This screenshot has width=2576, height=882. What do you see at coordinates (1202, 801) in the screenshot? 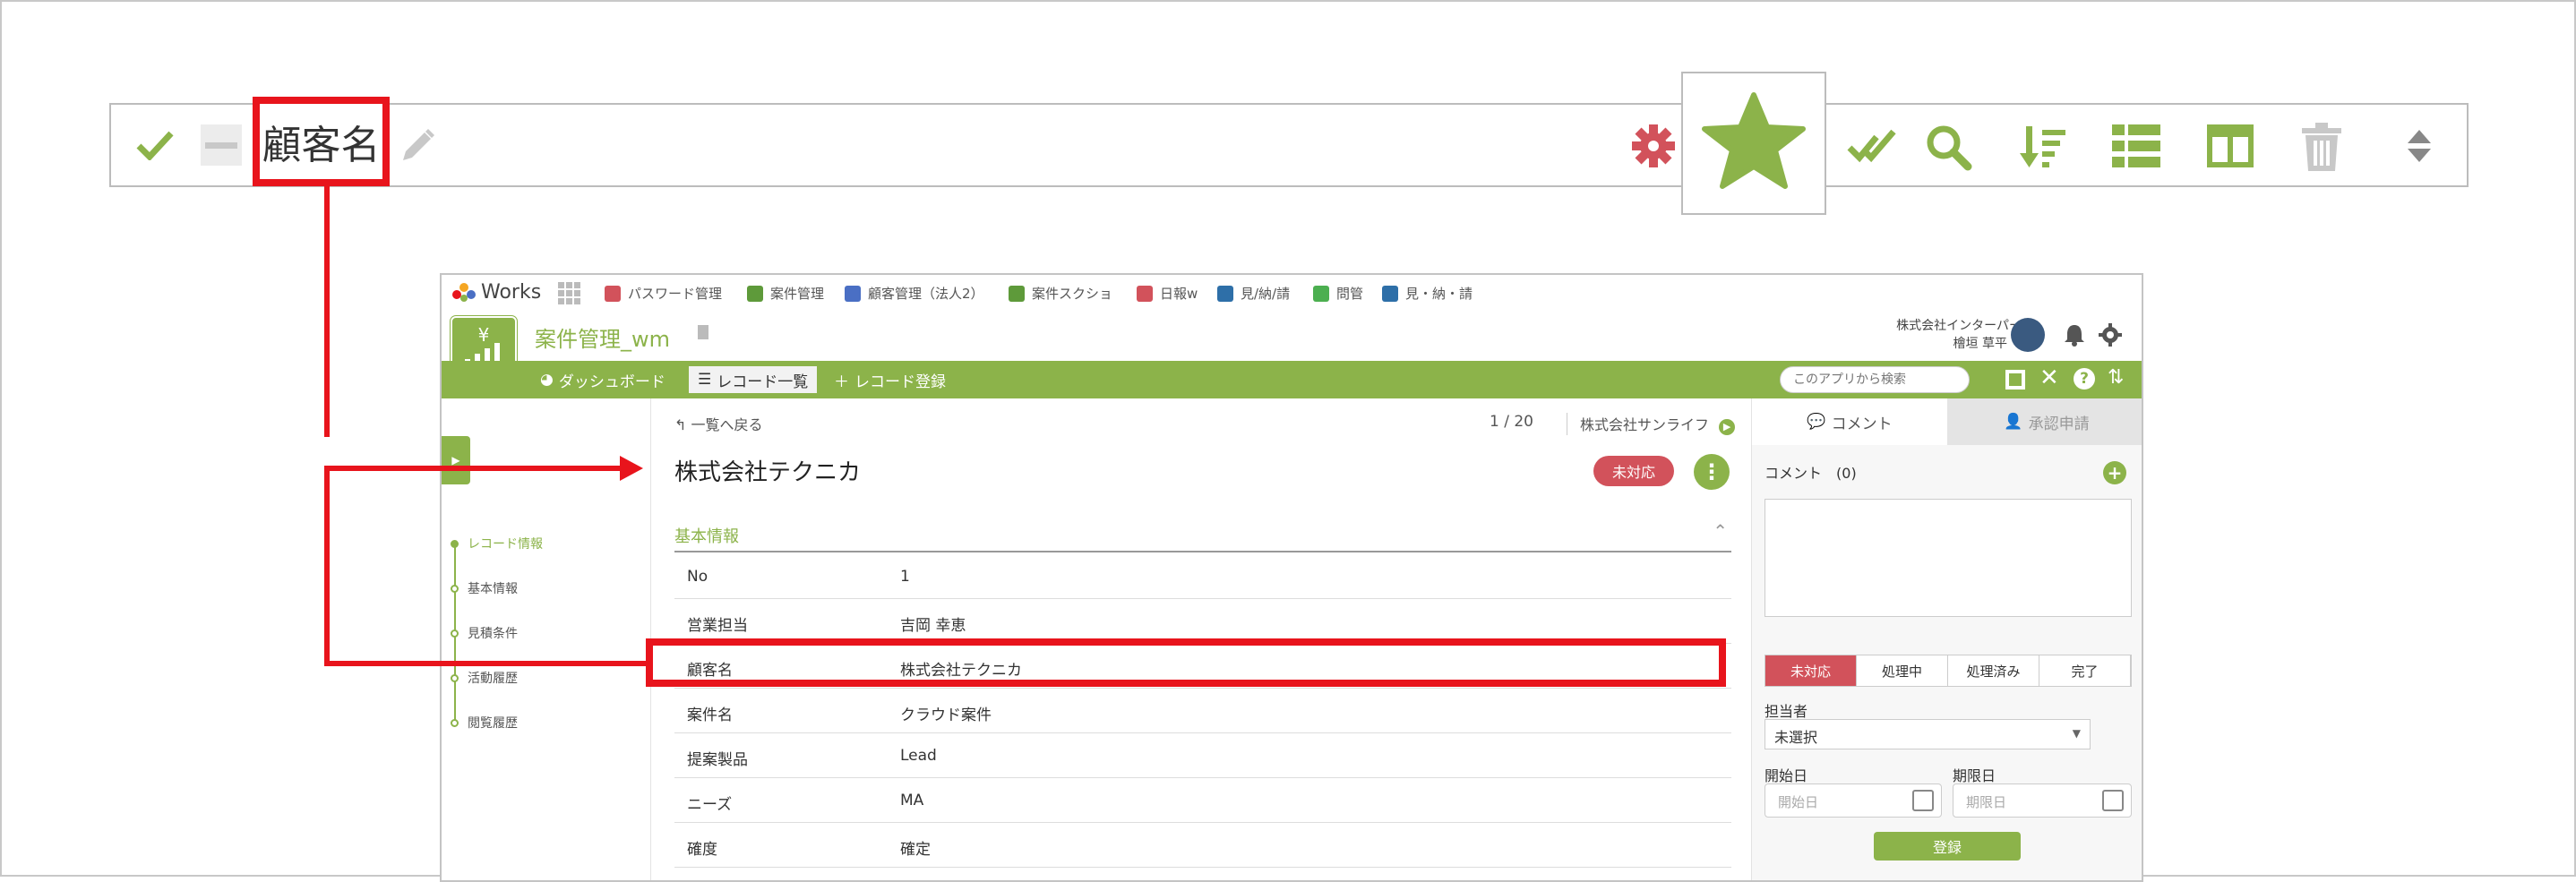
I see `table-row: ニーズ MA` at bounding box center [1202, 801].